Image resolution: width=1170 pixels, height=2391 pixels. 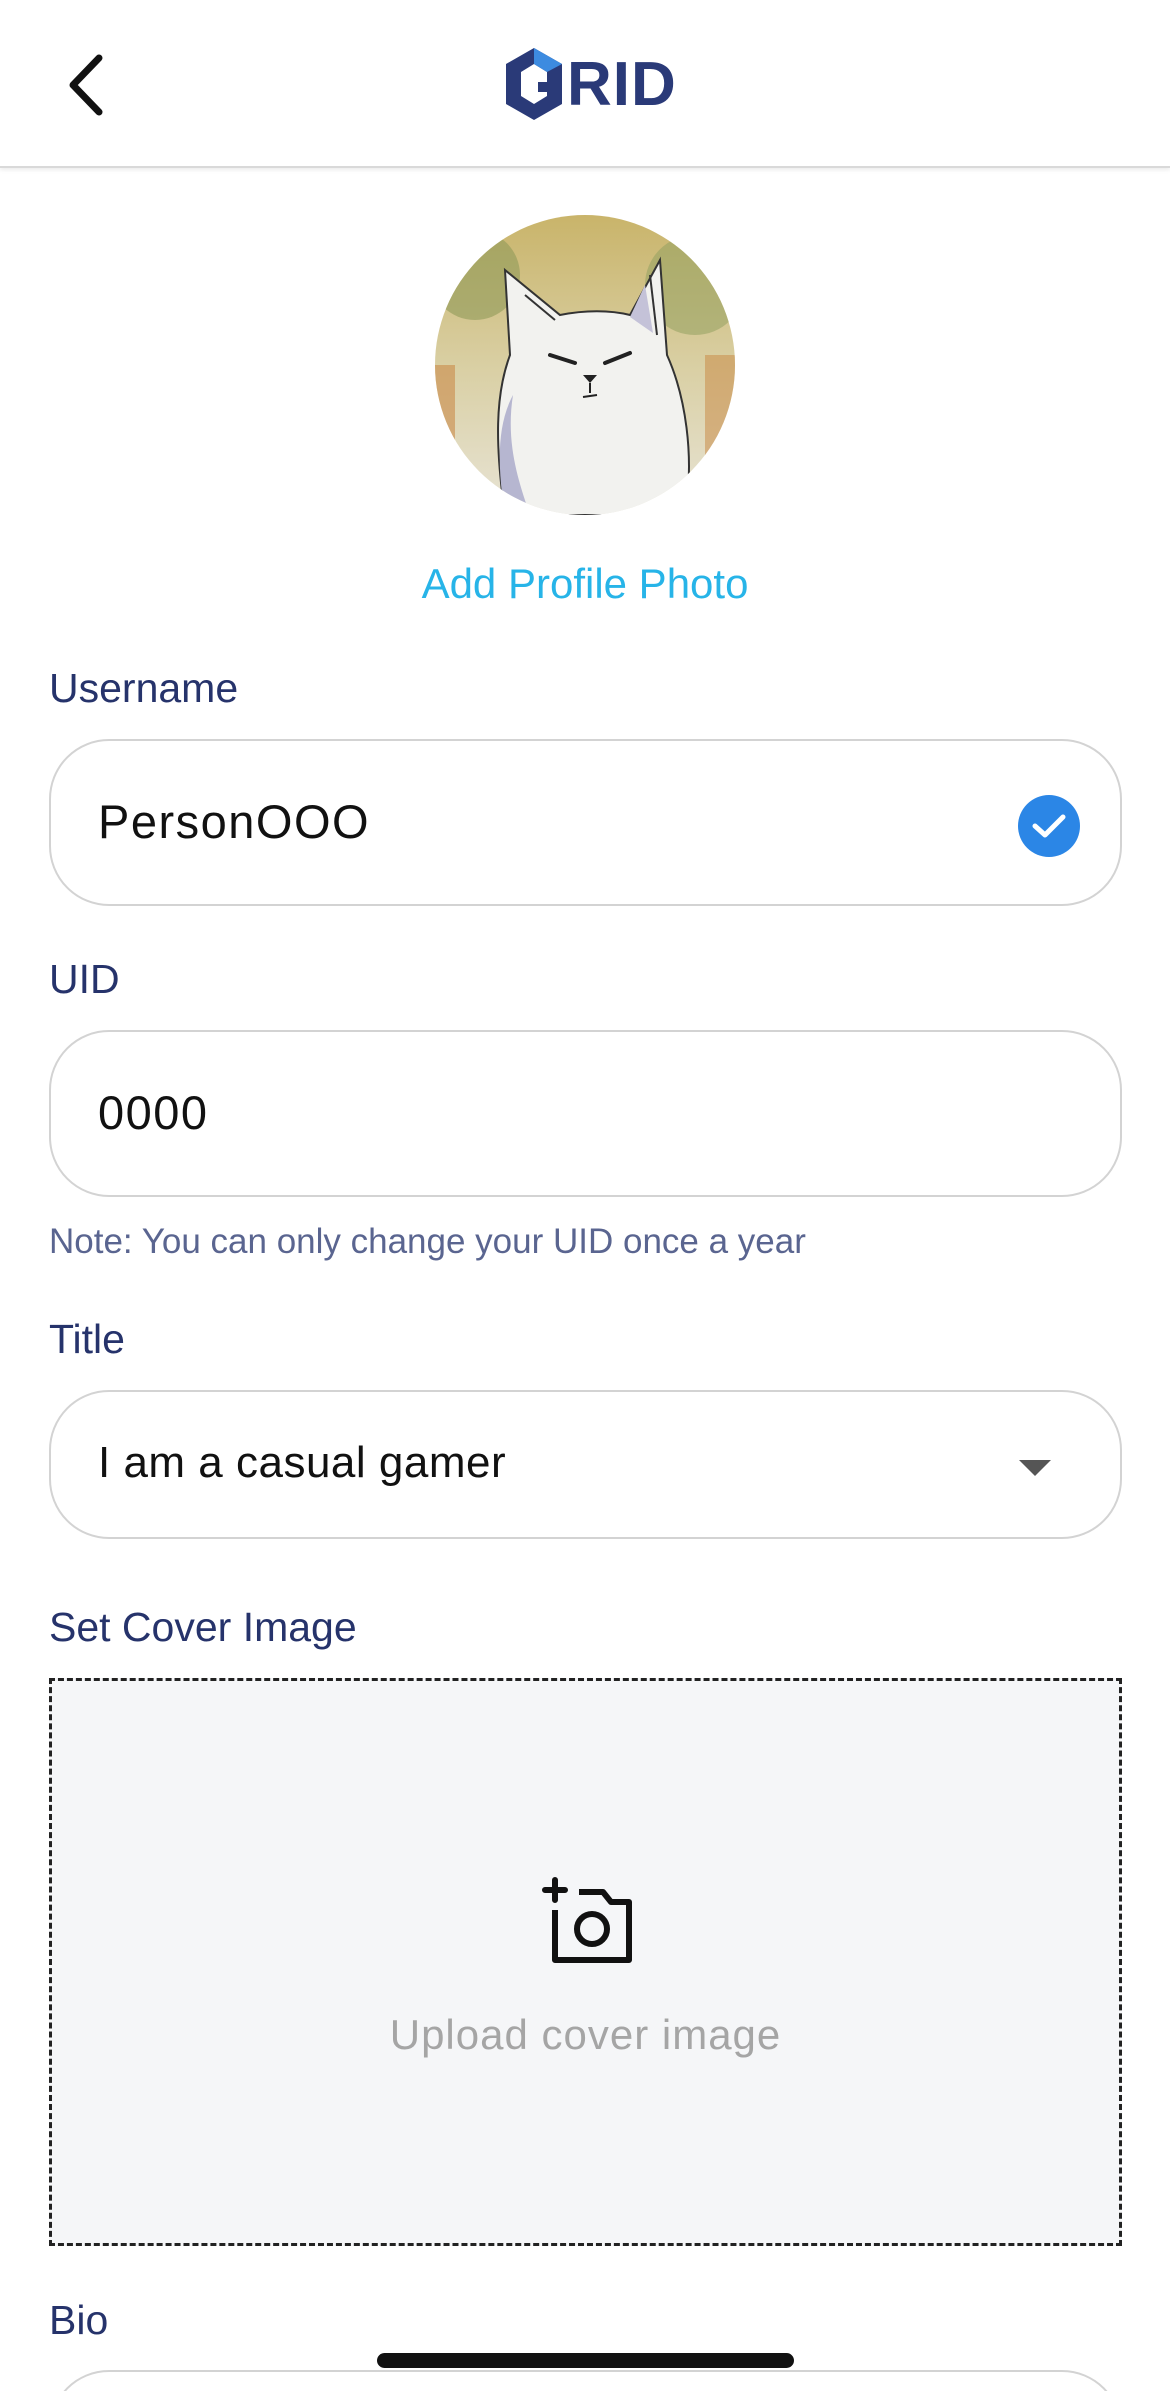 What do you see at coordinates (585, 2360) in the screenshot?
I see `home-indicator` at bounding box center [585, 2360].